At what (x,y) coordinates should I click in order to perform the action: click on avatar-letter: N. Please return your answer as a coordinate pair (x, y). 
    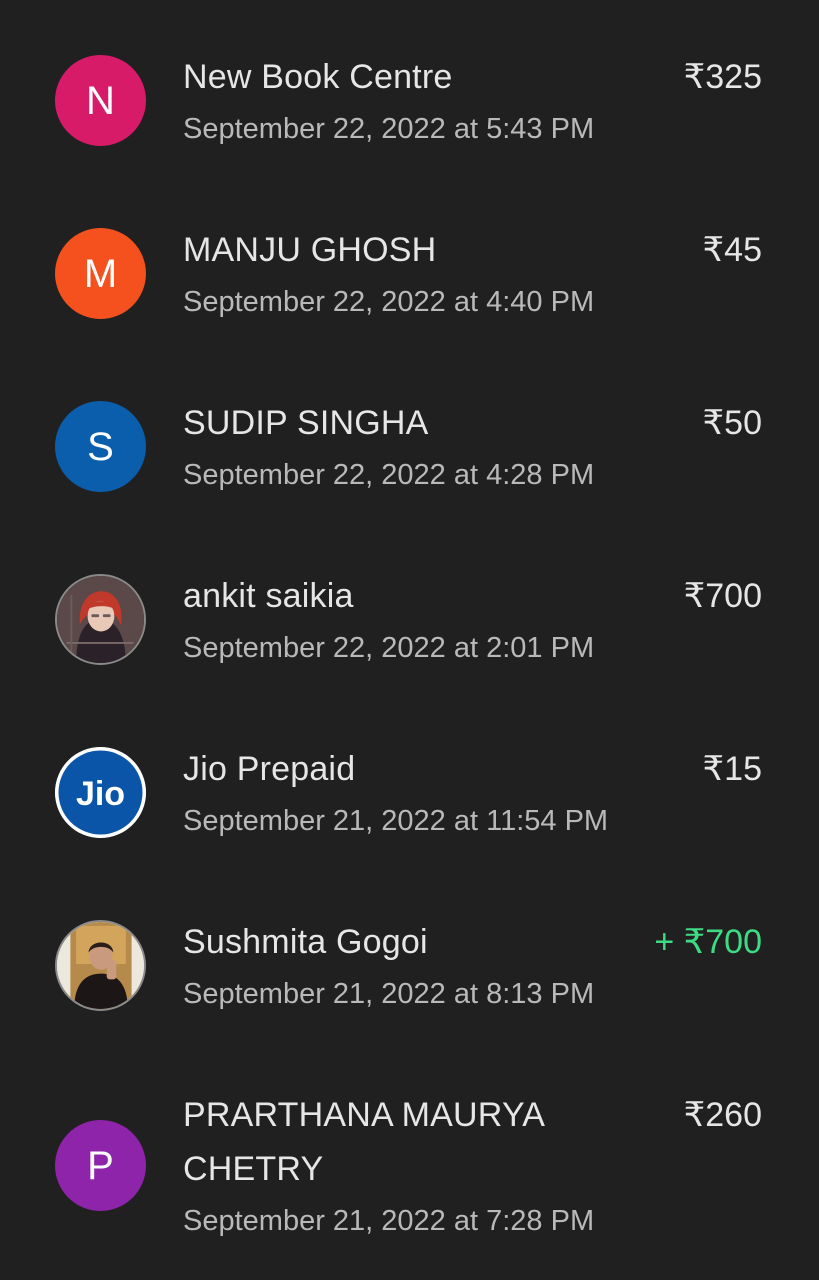
    Looking at the image, I should click on (100, 100).